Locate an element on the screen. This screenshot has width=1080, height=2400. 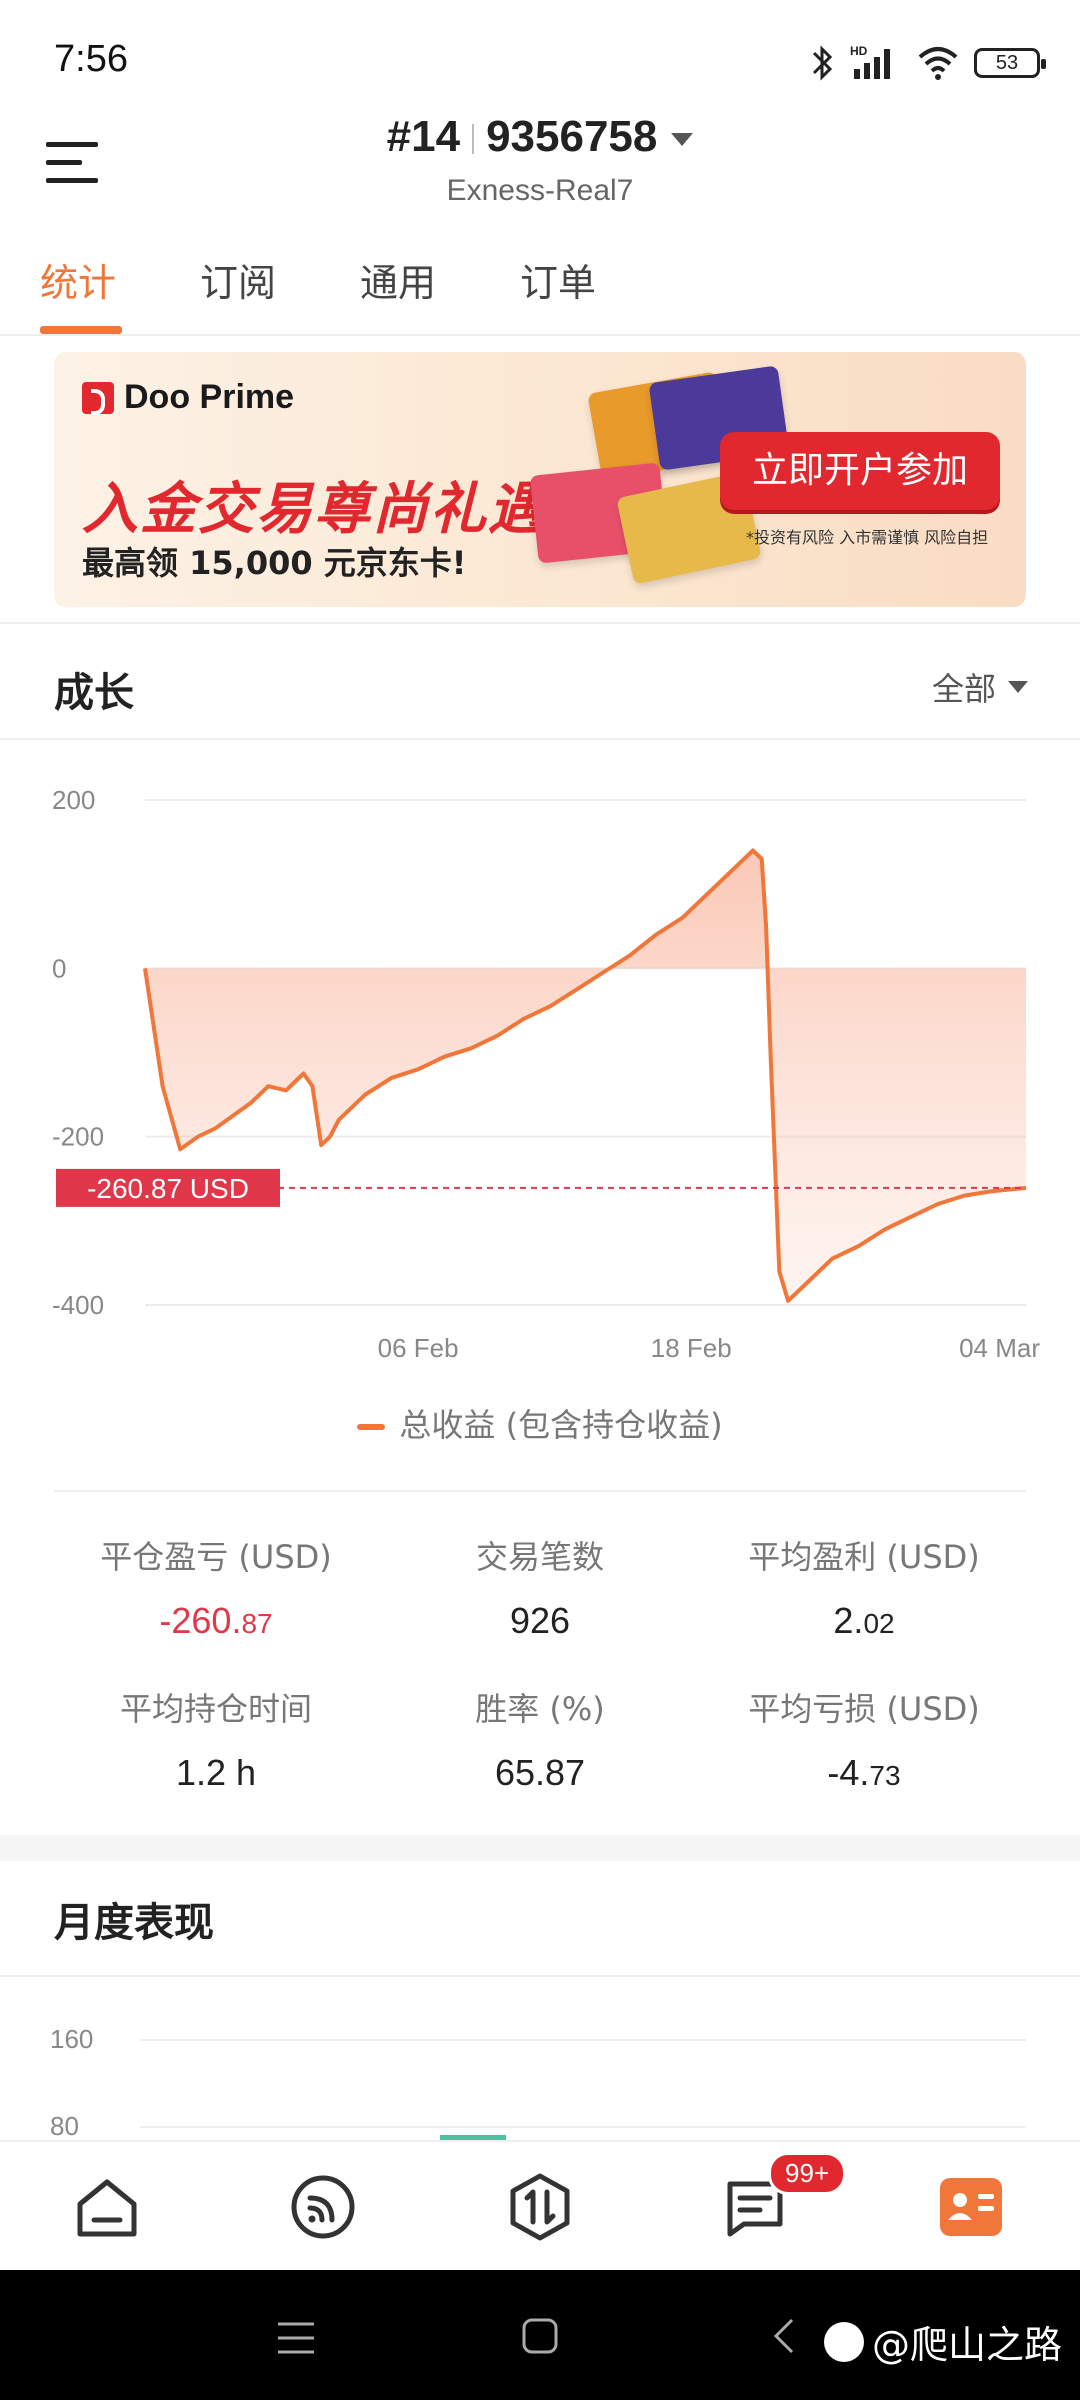
banner-logo: Doo Prime is located at coordinates (188, 397).